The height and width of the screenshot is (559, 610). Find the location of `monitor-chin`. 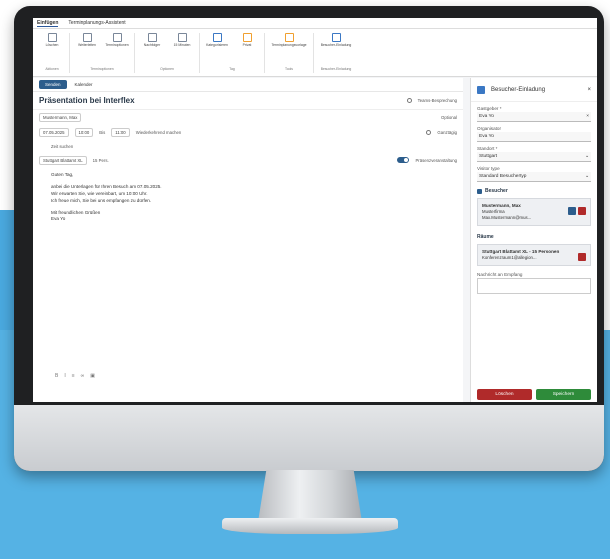

monitor-chin is located at coordinates (309, 438).